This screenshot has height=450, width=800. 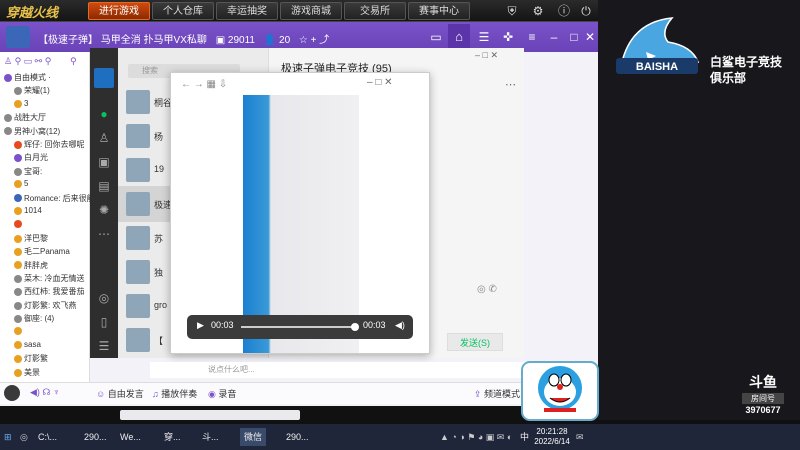 I want to click on close-icon: ✕, so click(x=590, y=37).